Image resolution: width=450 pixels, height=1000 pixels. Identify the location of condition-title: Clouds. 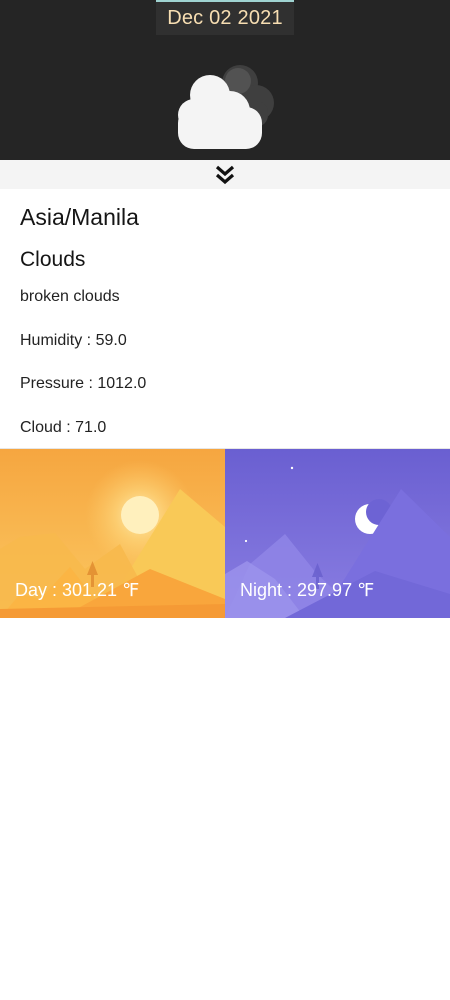
(53, 259).